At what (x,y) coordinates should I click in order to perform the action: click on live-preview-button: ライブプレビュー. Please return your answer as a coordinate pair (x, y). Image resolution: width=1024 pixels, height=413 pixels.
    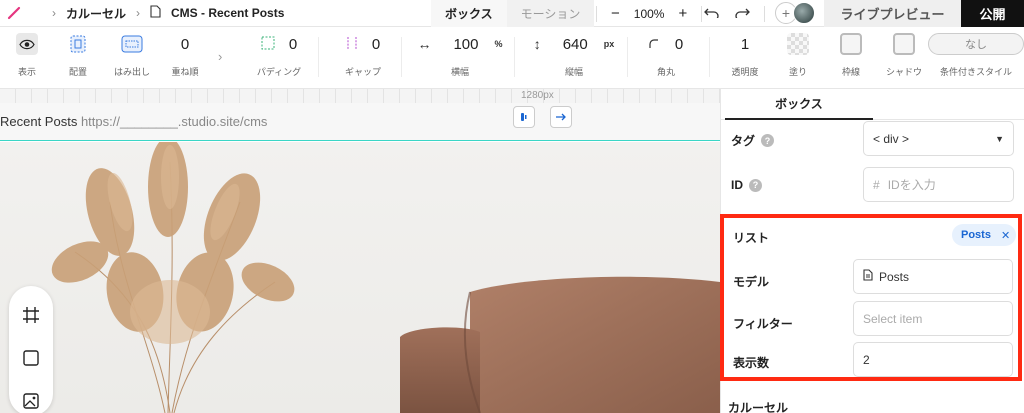
    Looking at the image, I should click on (892, 13).